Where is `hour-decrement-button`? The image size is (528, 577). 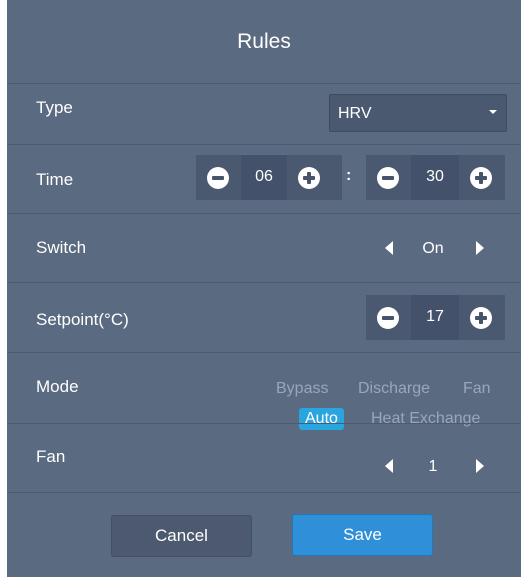 hour-decrement-button is located at coordinates (218, 178).